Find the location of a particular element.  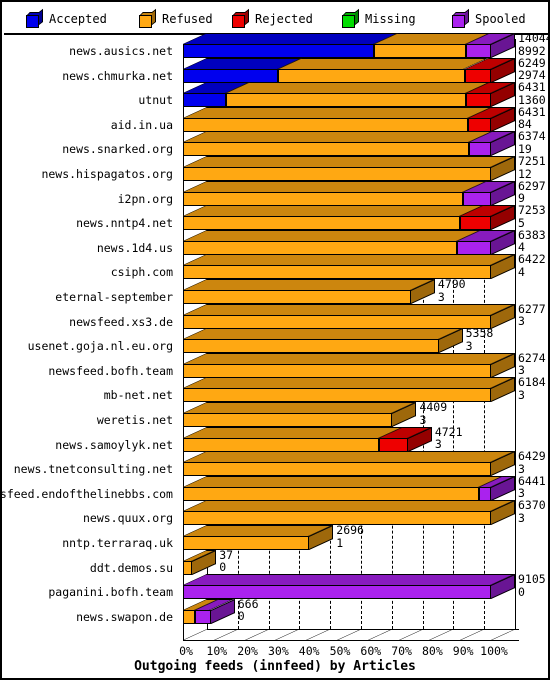

bar-value-label: 6431 1360 is located at coordinates (532, 93).